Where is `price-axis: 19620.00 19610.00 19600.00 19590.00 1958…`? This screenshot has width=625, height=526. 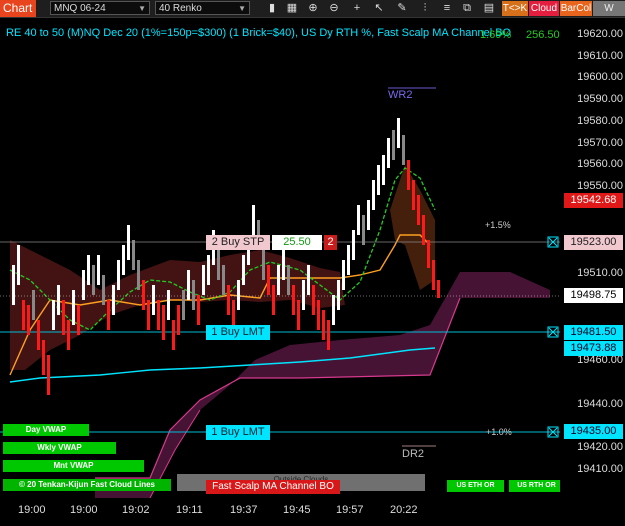 price-axis: 19620.00 19610.00 19600.00 19590.00 1958… is located at coordinates (592, 258).